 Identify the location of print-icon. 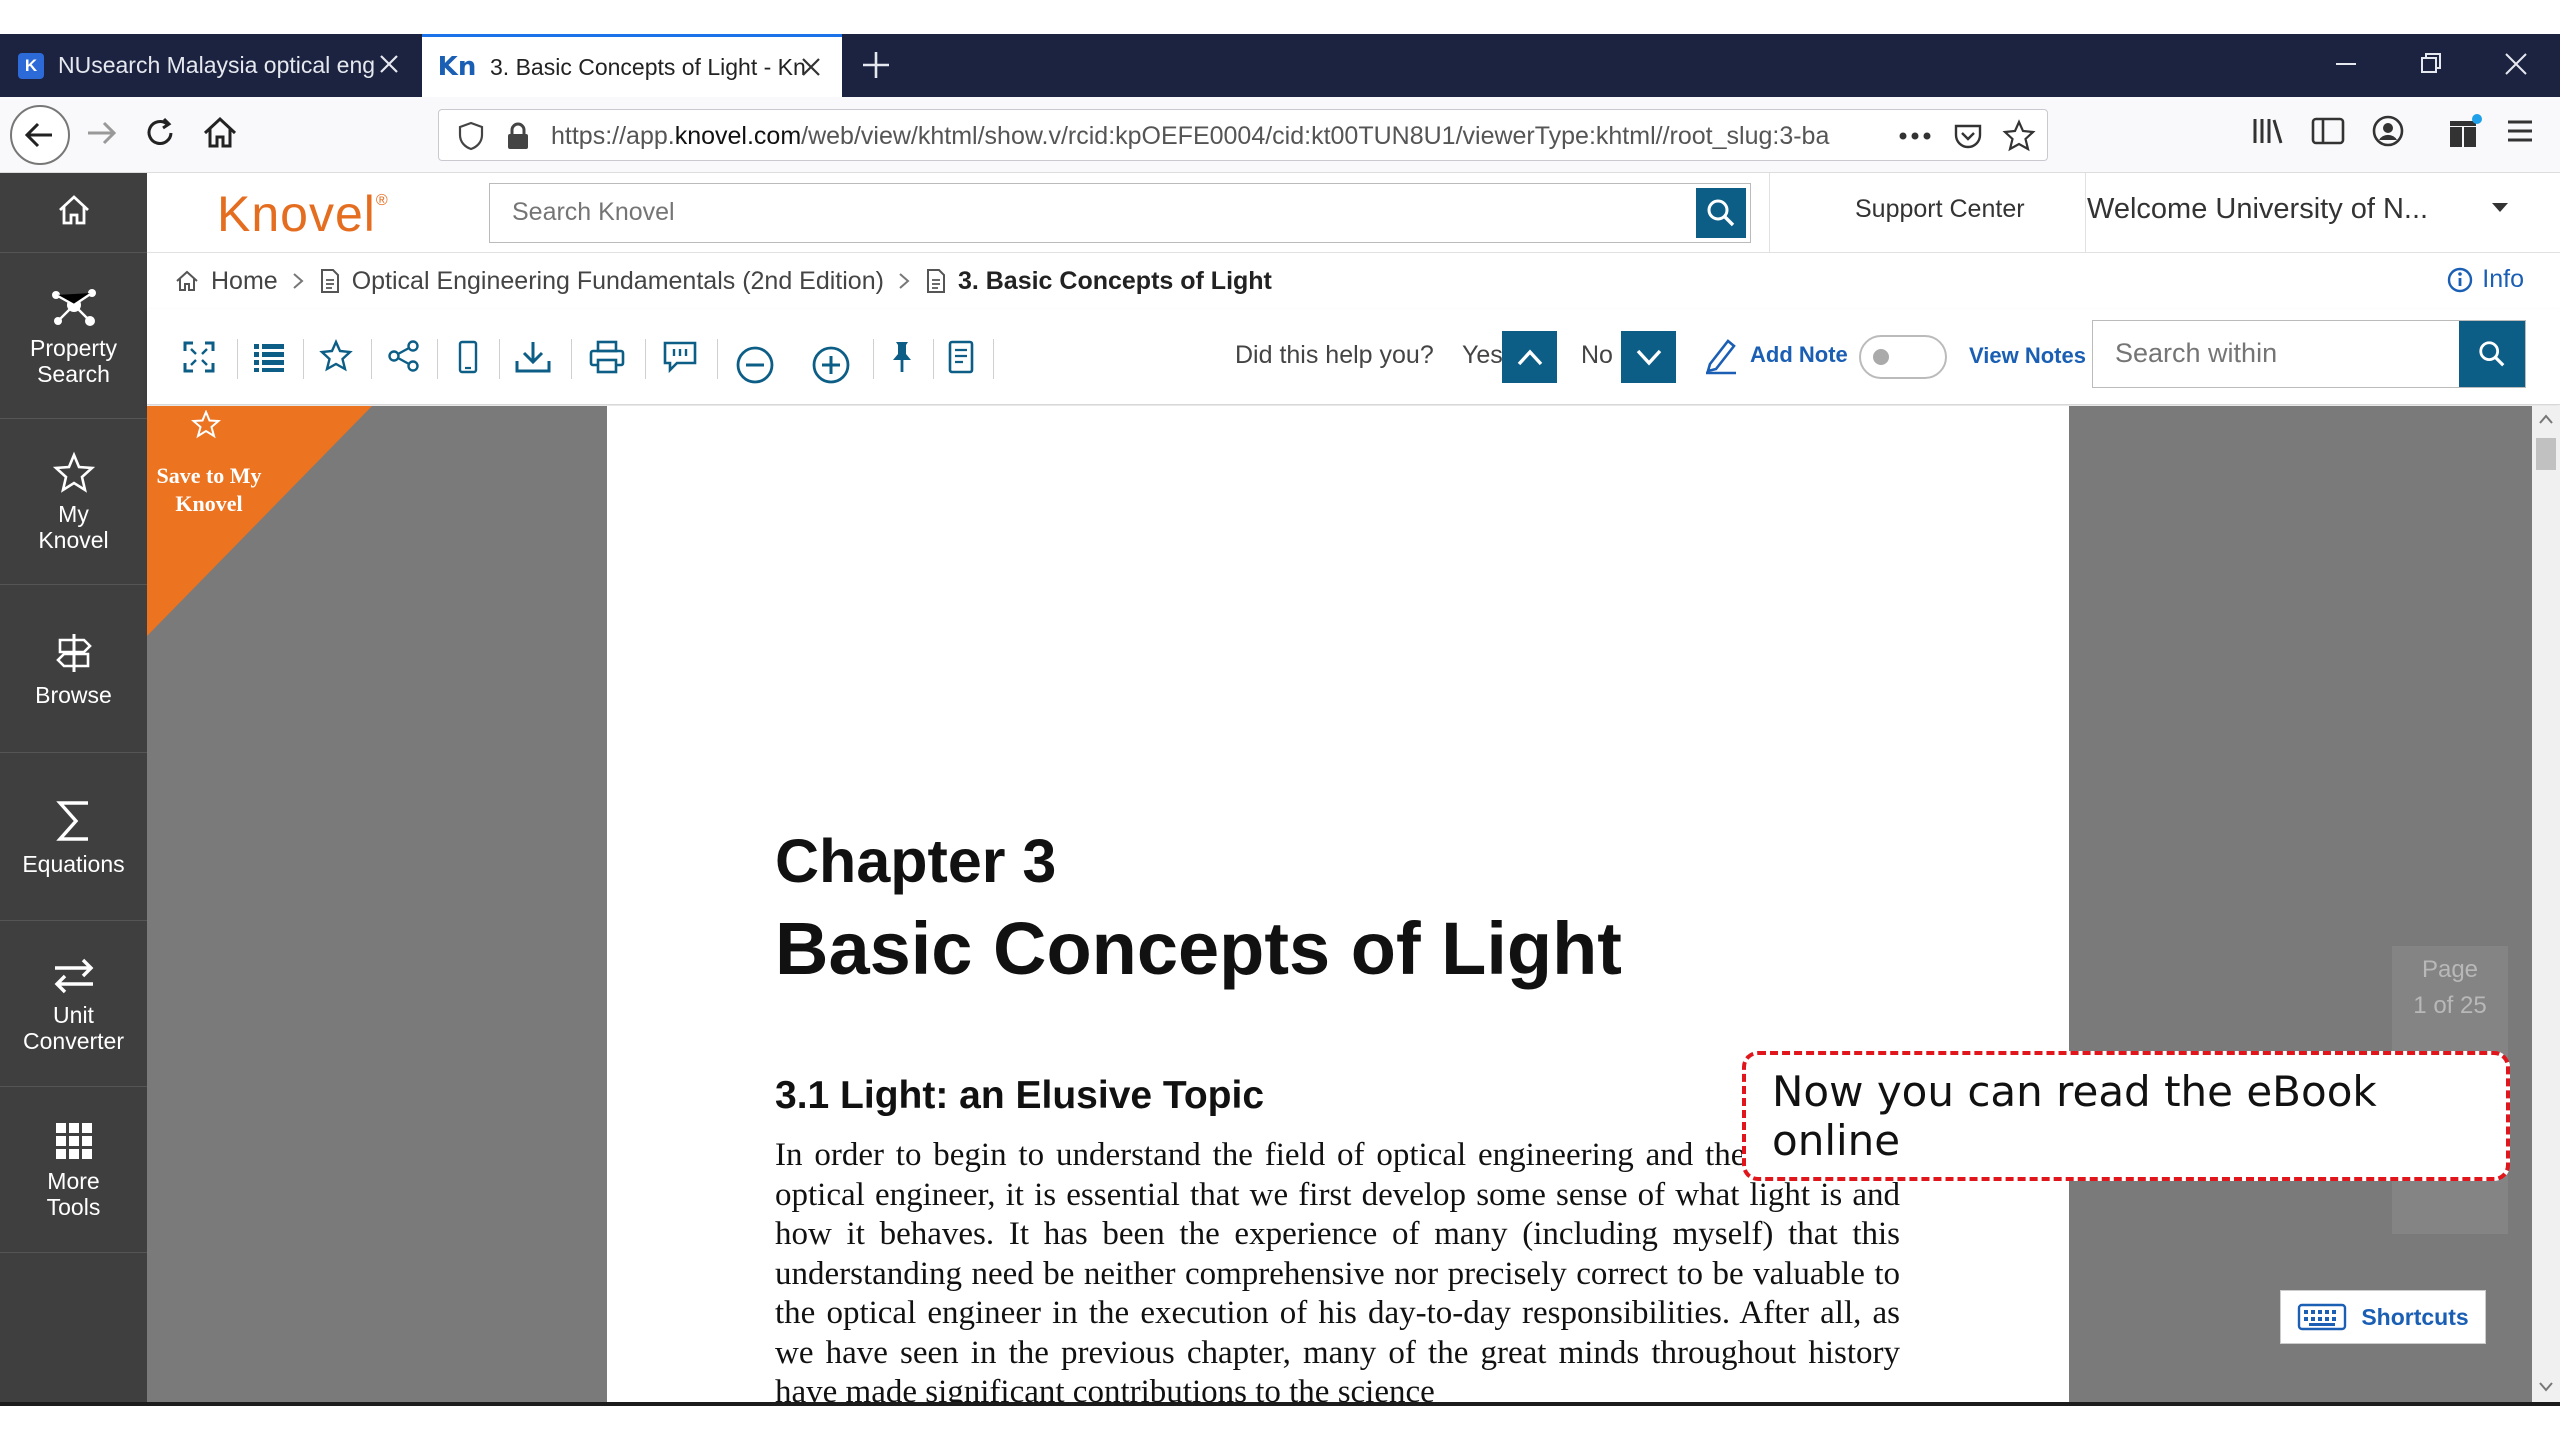
(607, 357).